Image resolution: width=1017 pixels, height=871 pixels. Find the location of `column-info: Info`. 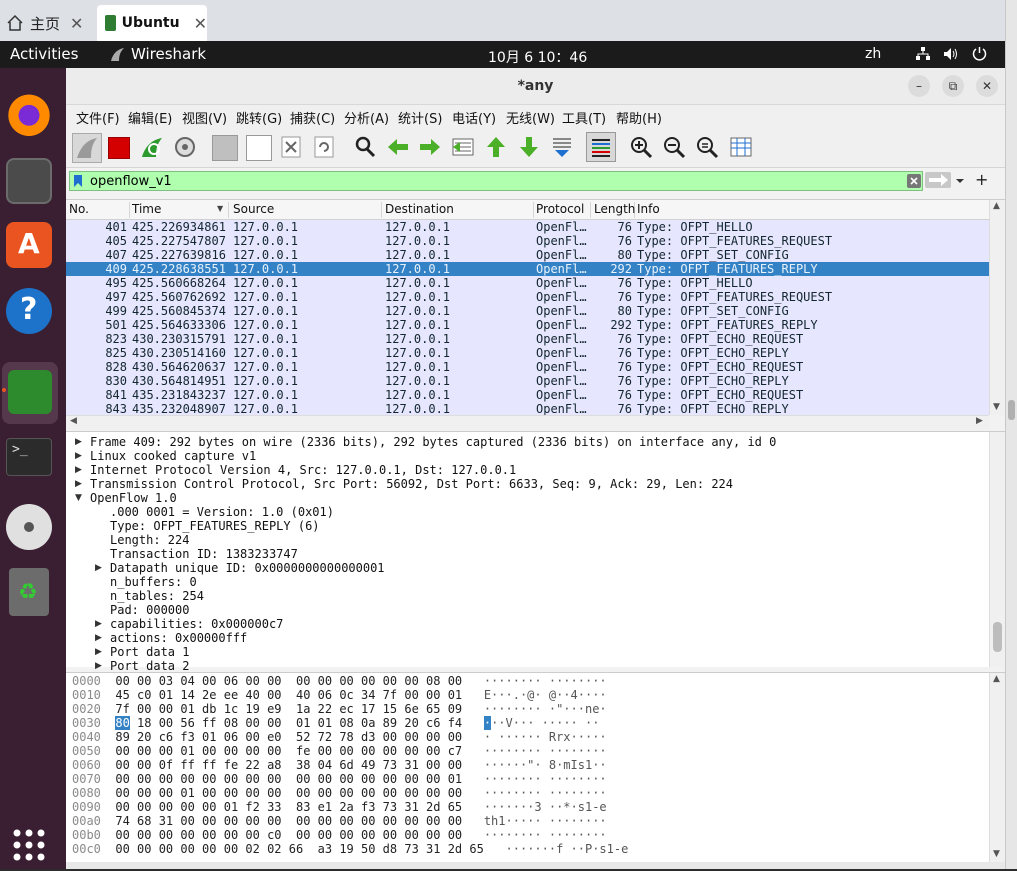

column-info: Info is located at coordinates (787, 210).